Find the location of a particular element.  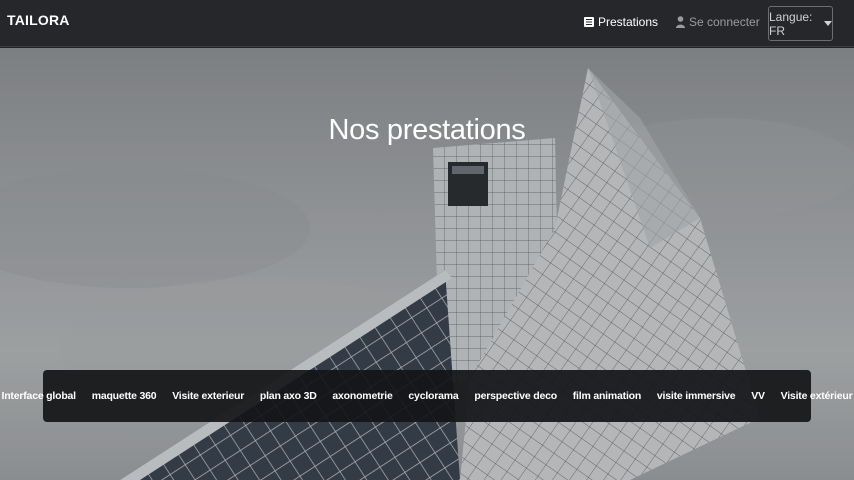

menu-item-interface-global: Interface global is located at coordinates (42, 396).